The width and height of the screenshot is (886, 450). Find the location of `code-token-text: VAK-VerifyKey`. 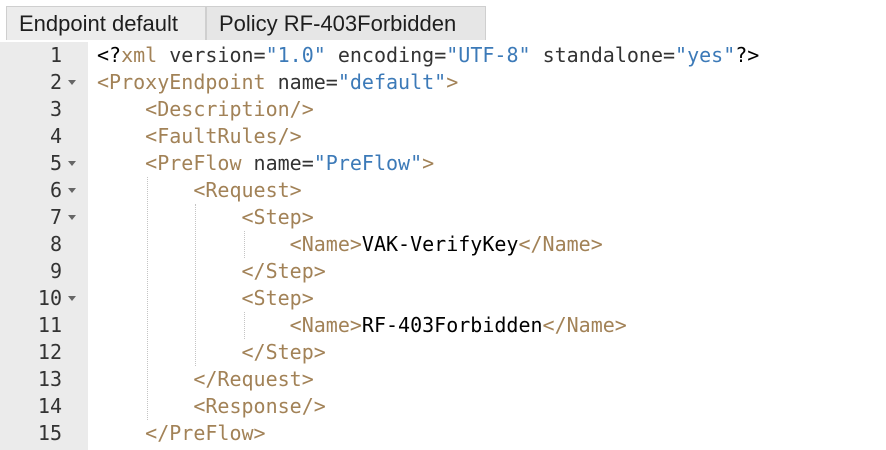

code-token-text: VAK-VerifyKey is located at coordinates (440, 244).